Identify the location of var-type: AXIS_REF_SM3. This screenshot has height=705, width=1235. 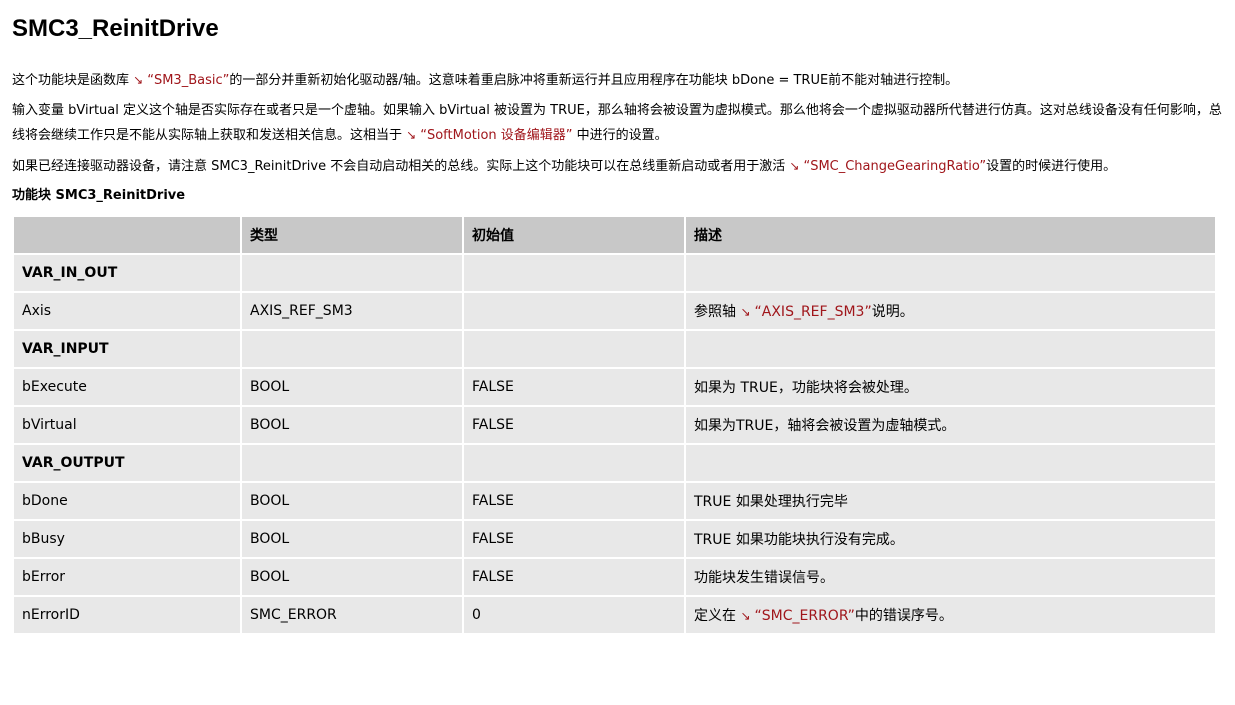
(352, 311).